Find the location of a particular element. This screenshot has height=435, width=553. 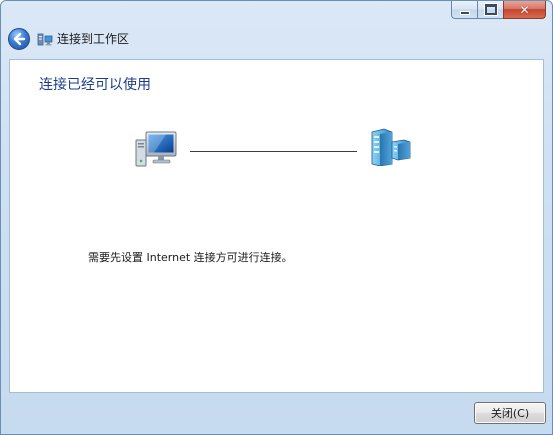

maximize-icon is located at coordinates (490, 9).